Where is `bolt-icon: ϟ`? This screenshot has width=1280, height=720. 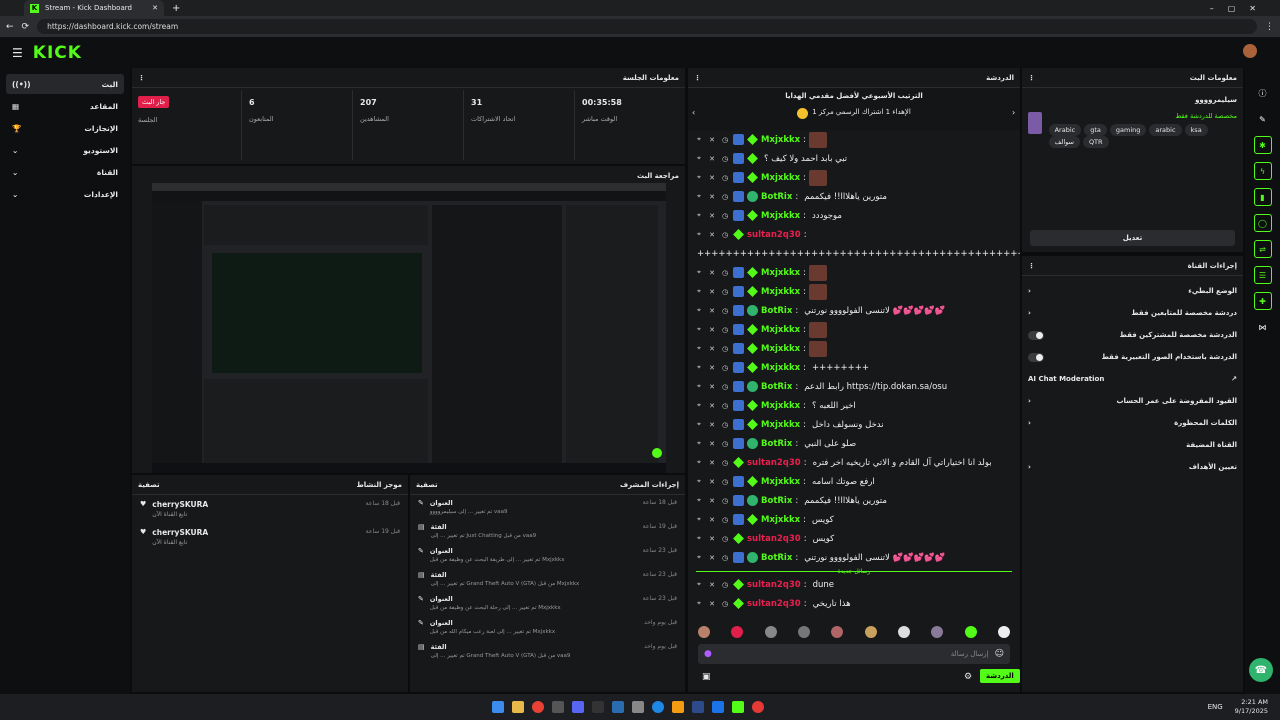 bolt-icon: ϟ is located at coordinates (1262, 171).